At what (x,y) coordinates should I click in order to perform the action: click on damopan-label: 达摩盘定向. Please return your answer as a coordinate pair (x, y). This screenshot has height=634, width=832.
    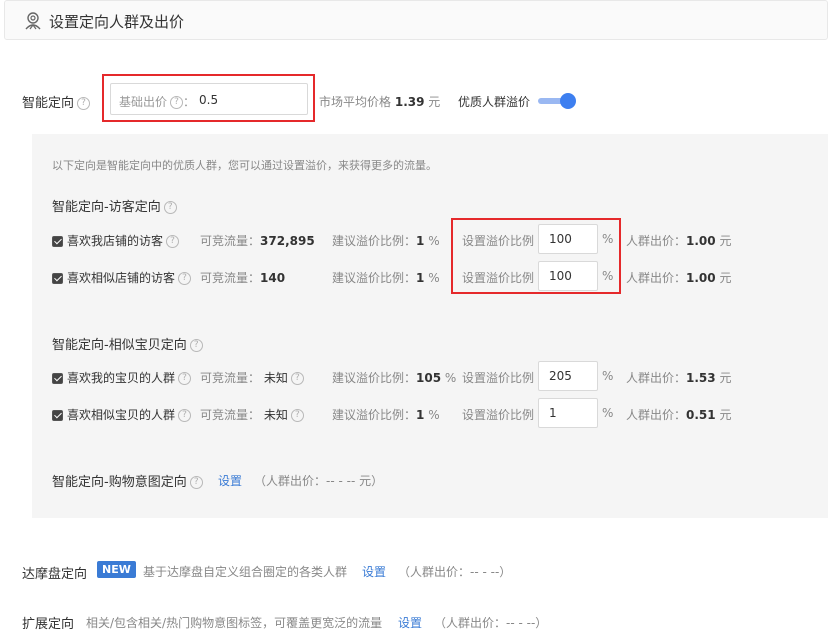
    Looking at the image, I should click on (55, 574).